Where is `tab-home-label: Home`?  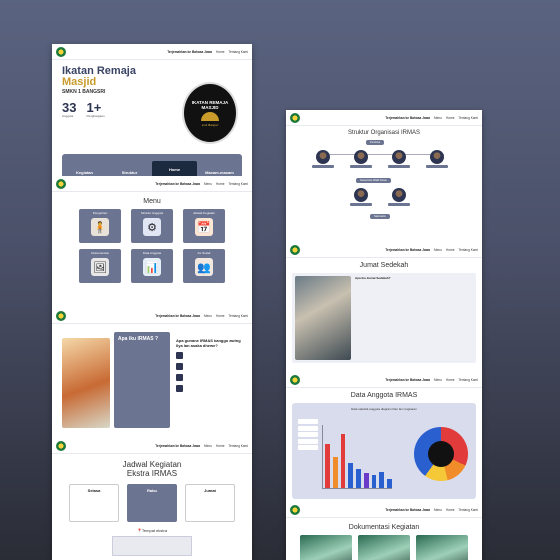
tab-home-label: Home is located at coordinates (174, 169).